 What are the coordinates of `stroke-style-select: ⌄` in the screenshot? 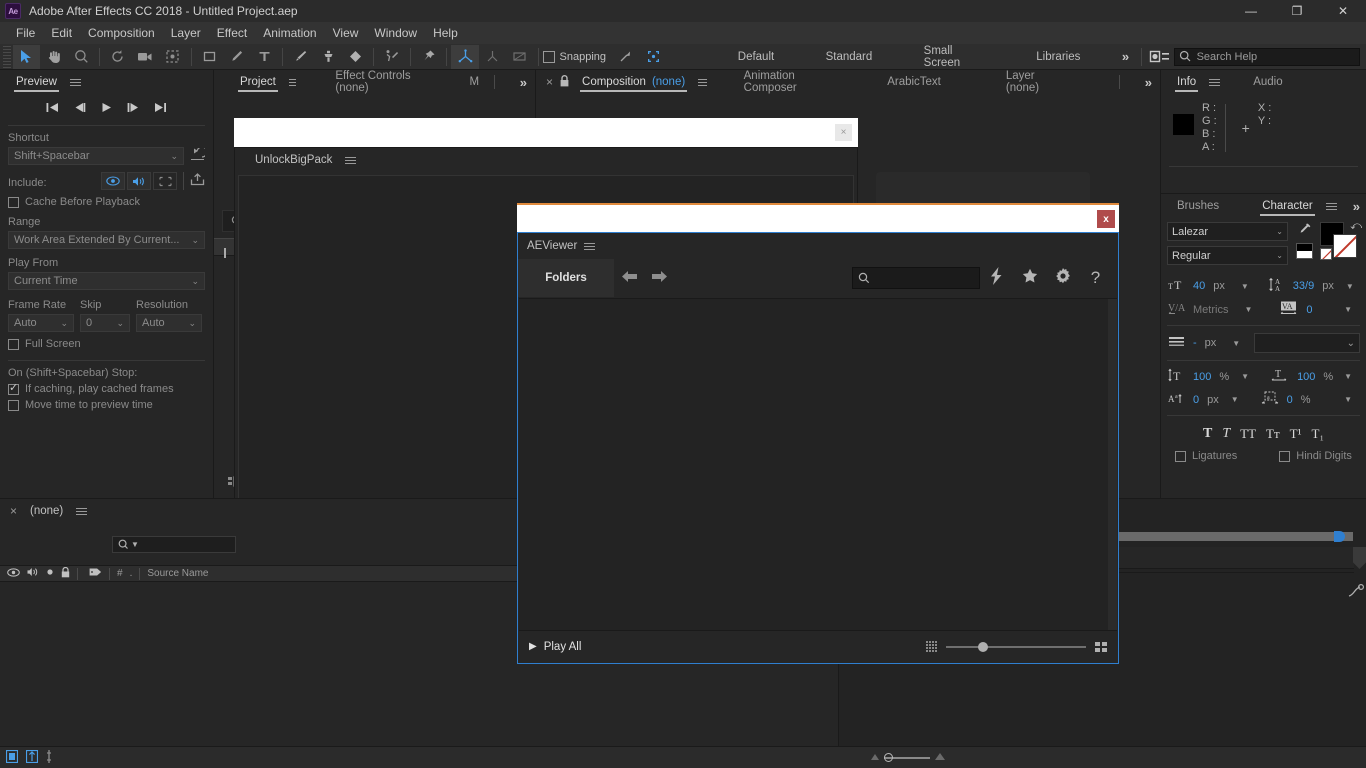 It's located at (1307, 343).